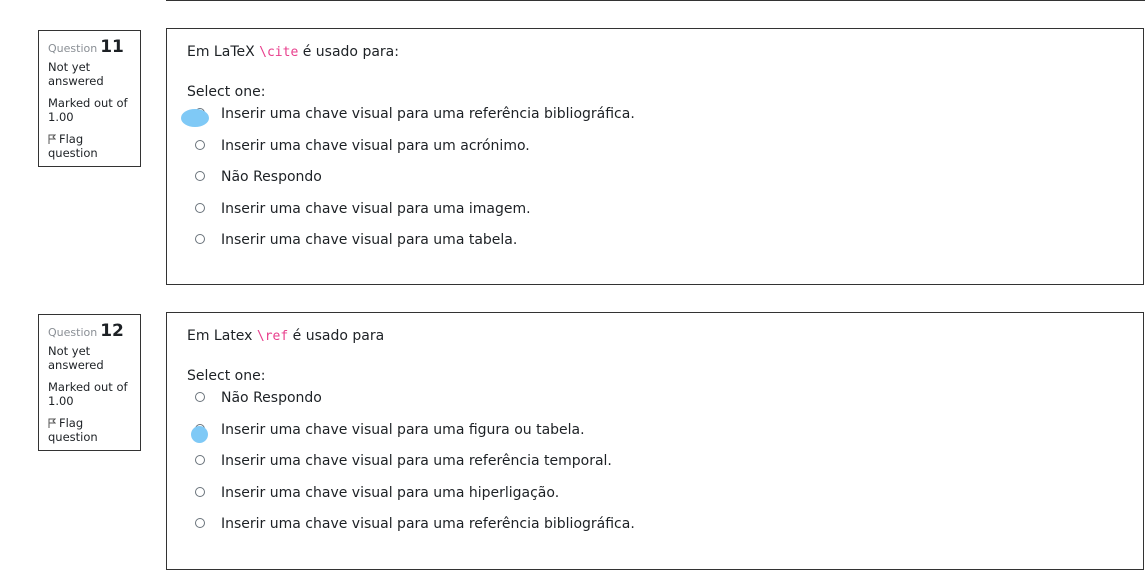 The height and width of the screenshot is (584, 1145). Describe the element at coordinates (655, 0) in the screenshot. I see `top-divider` at that location.